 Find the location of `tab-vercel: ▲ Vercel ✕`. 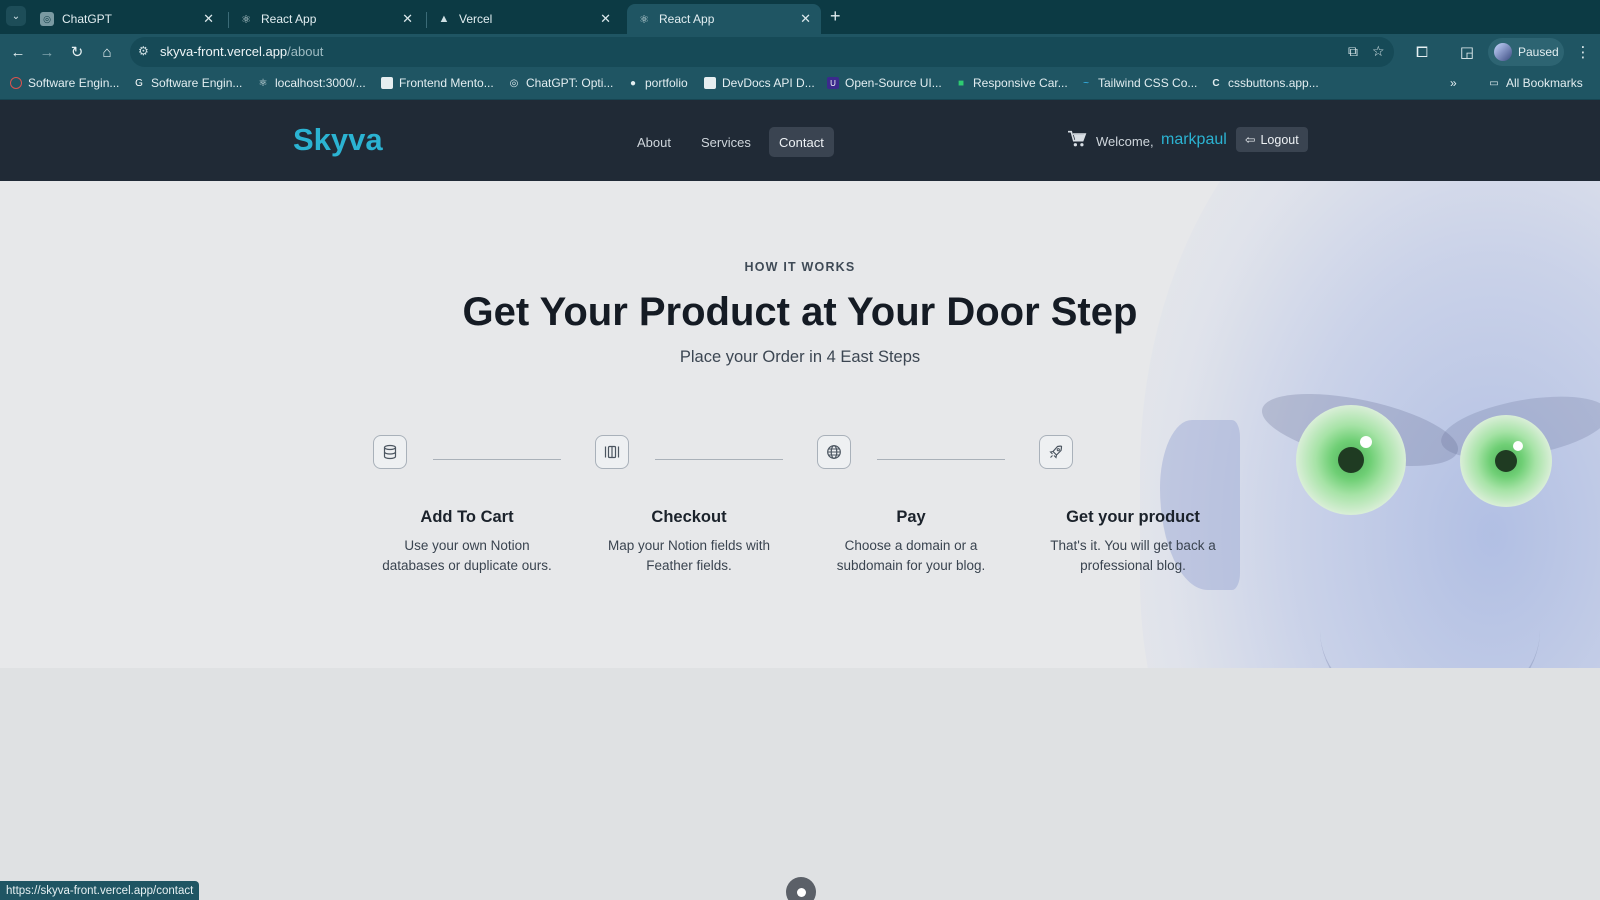

tab-vercel: ▲ Vercel ✕ is located at coordinates (524, 19).